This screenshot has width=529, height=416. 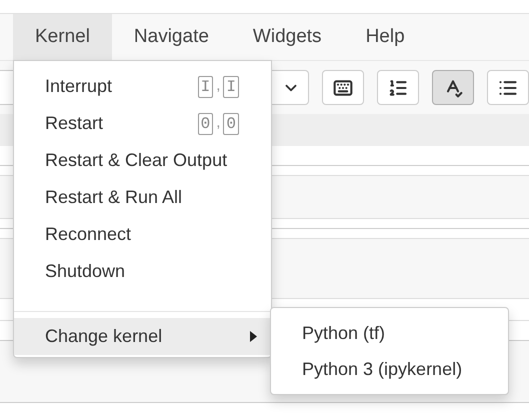 What do you see at coordinates (142, 197) in the screenshot?
I see `menu-item: Restart & Run All` at bounding box center [142, 197].